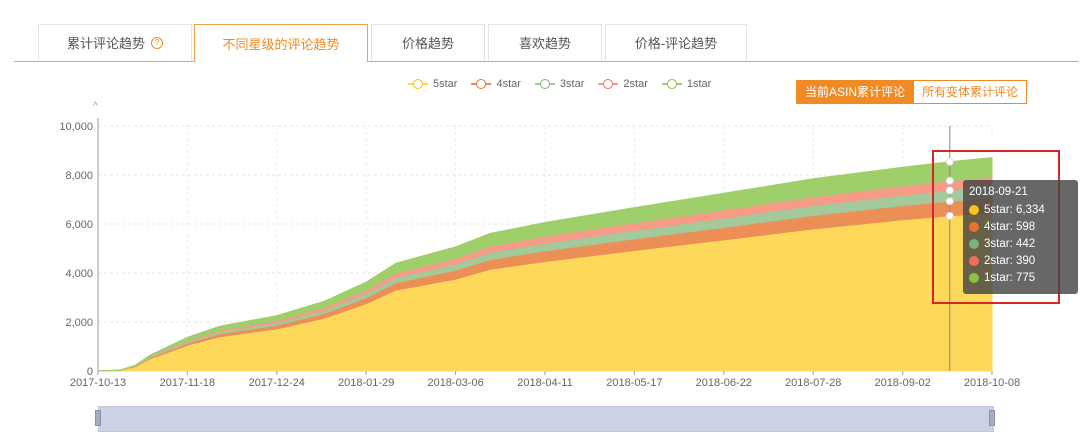 This screenshot has height=444, width=1080. Describe the element at coordinates (998, 192) in the screenshot. I see `tooltip-date: 2018-09-21` at that location.